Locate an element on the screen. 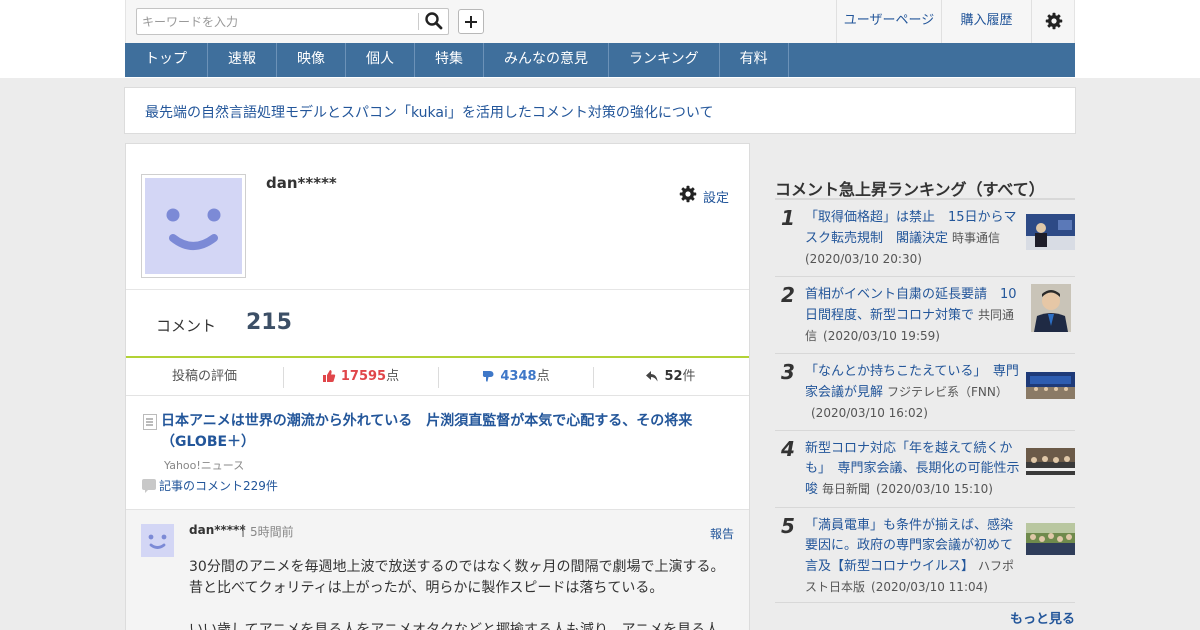 This screenshot has width=1200, height=630. header-bar: ユーザーページ 購入履歴 is located at coordinates (600, 21).